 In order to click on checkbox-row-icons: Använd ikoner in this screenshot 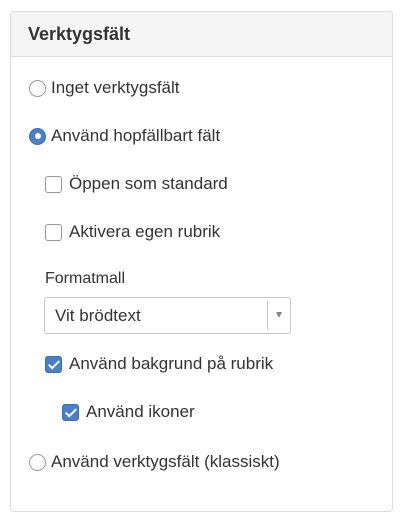, I will do `click(128, 412)`.